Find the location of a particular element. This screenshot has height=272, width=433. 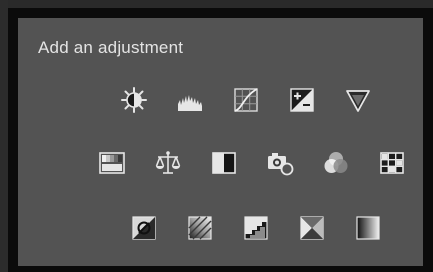

left-bar is located at coordinates (4, 136).